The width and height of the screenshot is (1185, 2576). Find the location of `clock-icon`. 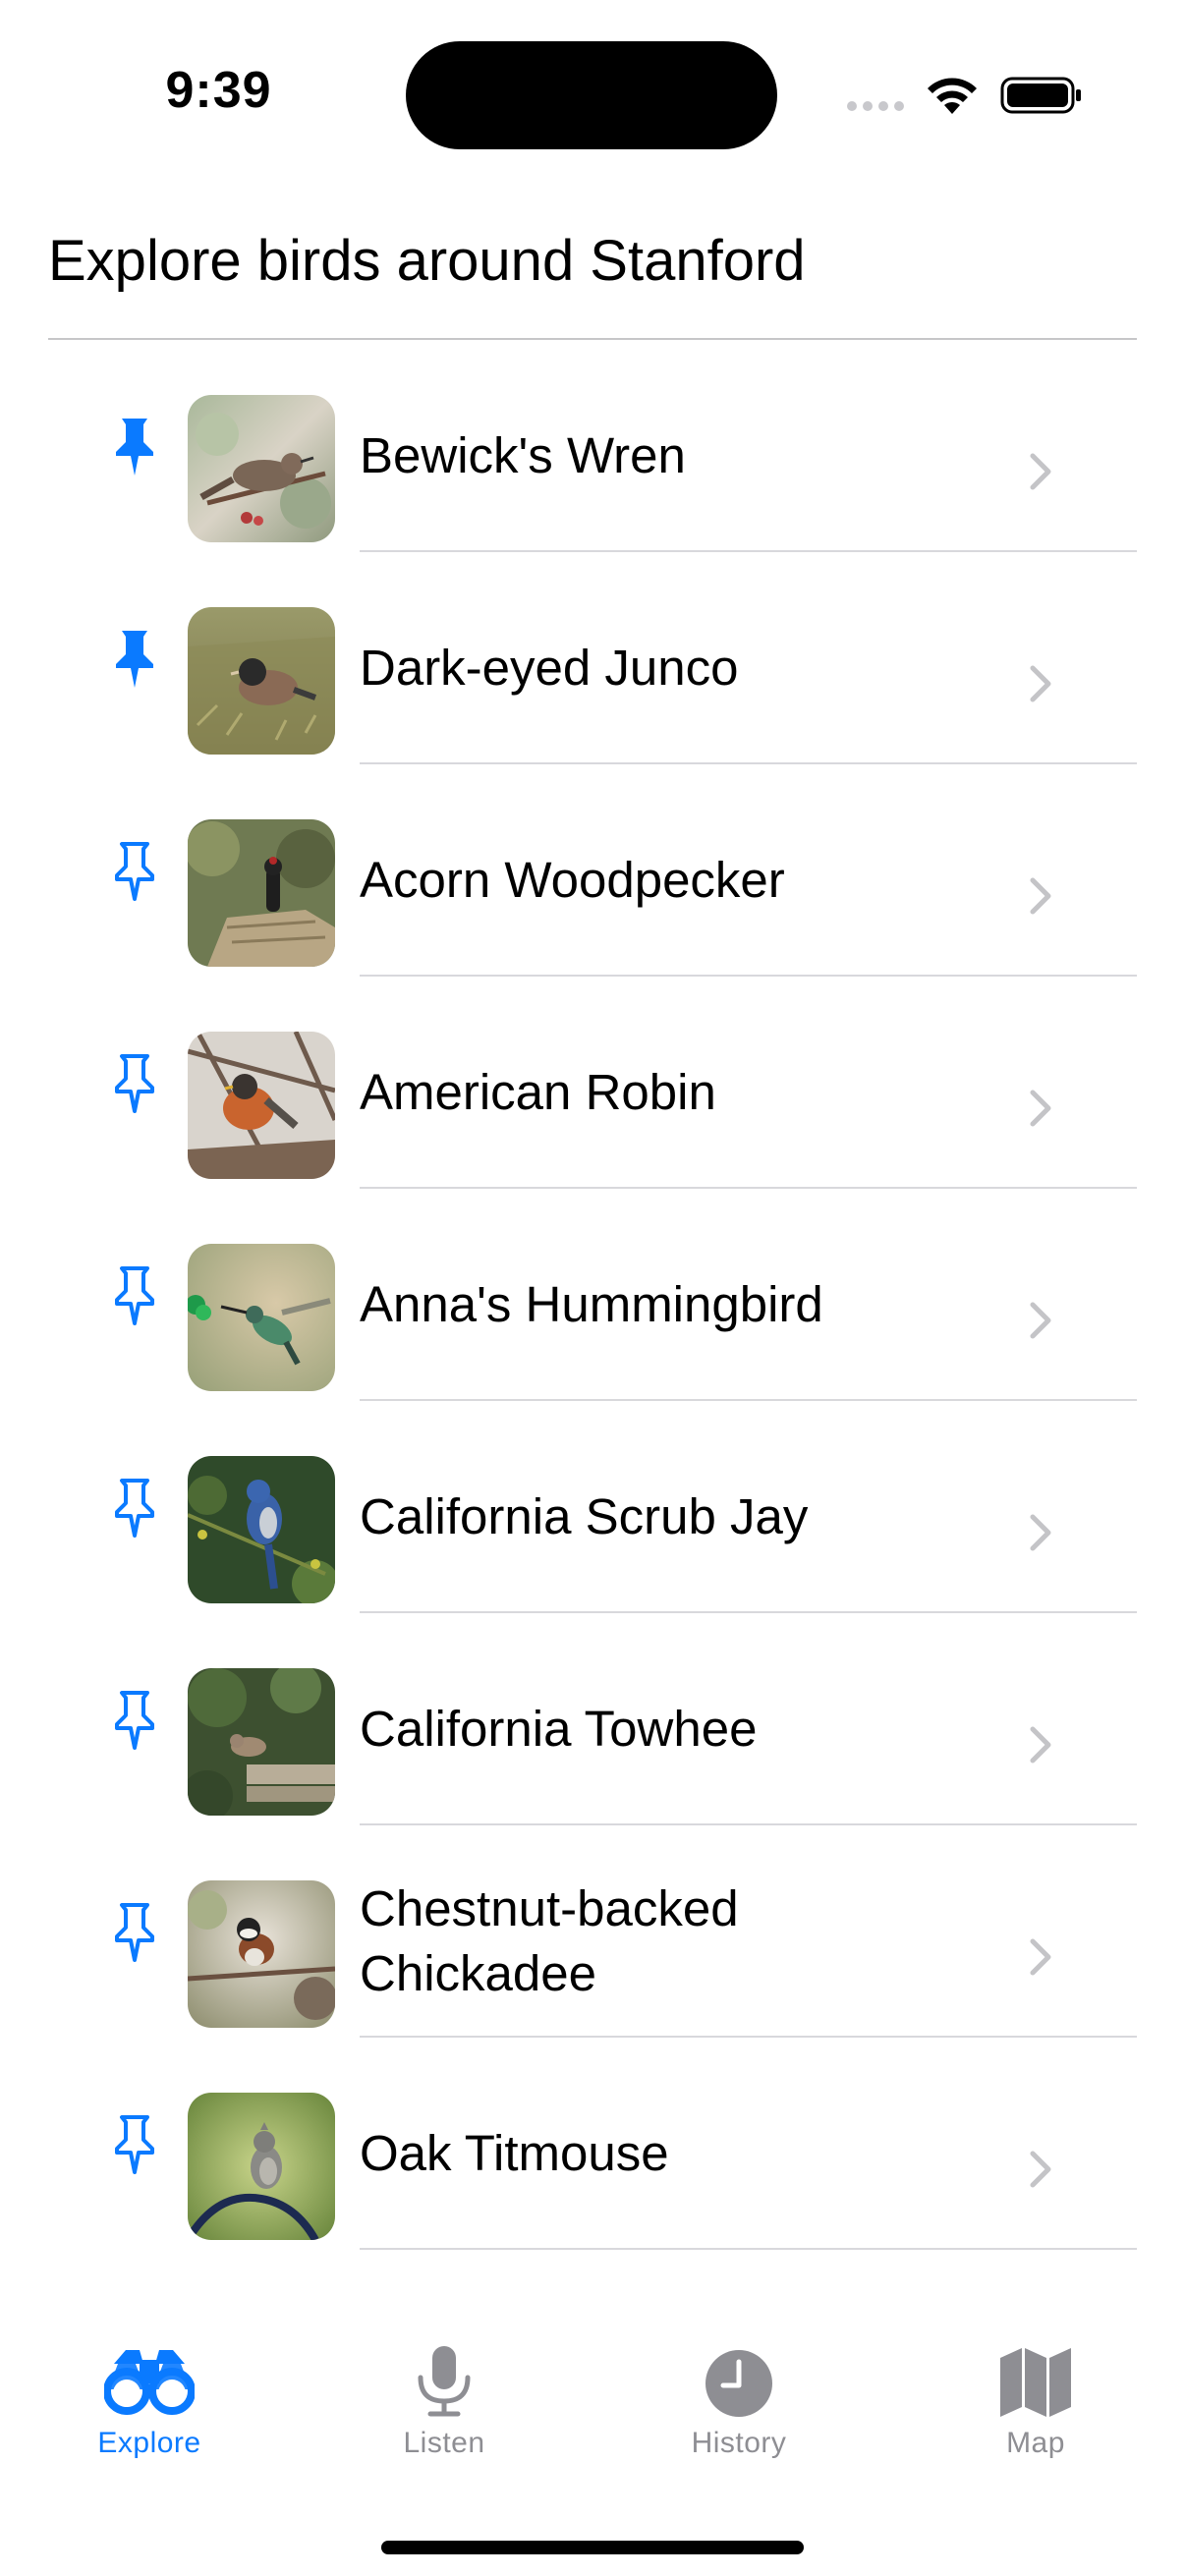

clock-icon is located at coordinates (739, 2383).